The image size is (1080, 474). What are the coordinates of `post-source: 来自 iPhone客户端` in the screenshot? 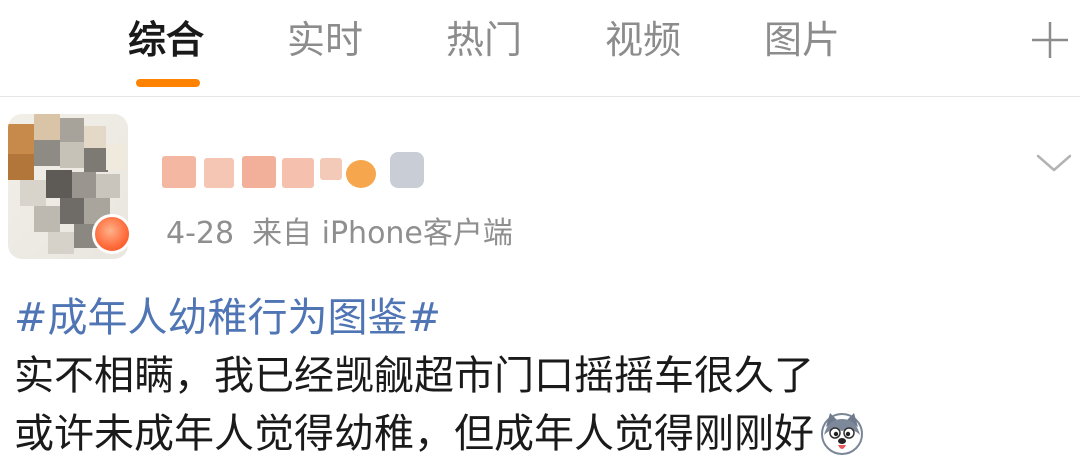 It's located at (382, 233).